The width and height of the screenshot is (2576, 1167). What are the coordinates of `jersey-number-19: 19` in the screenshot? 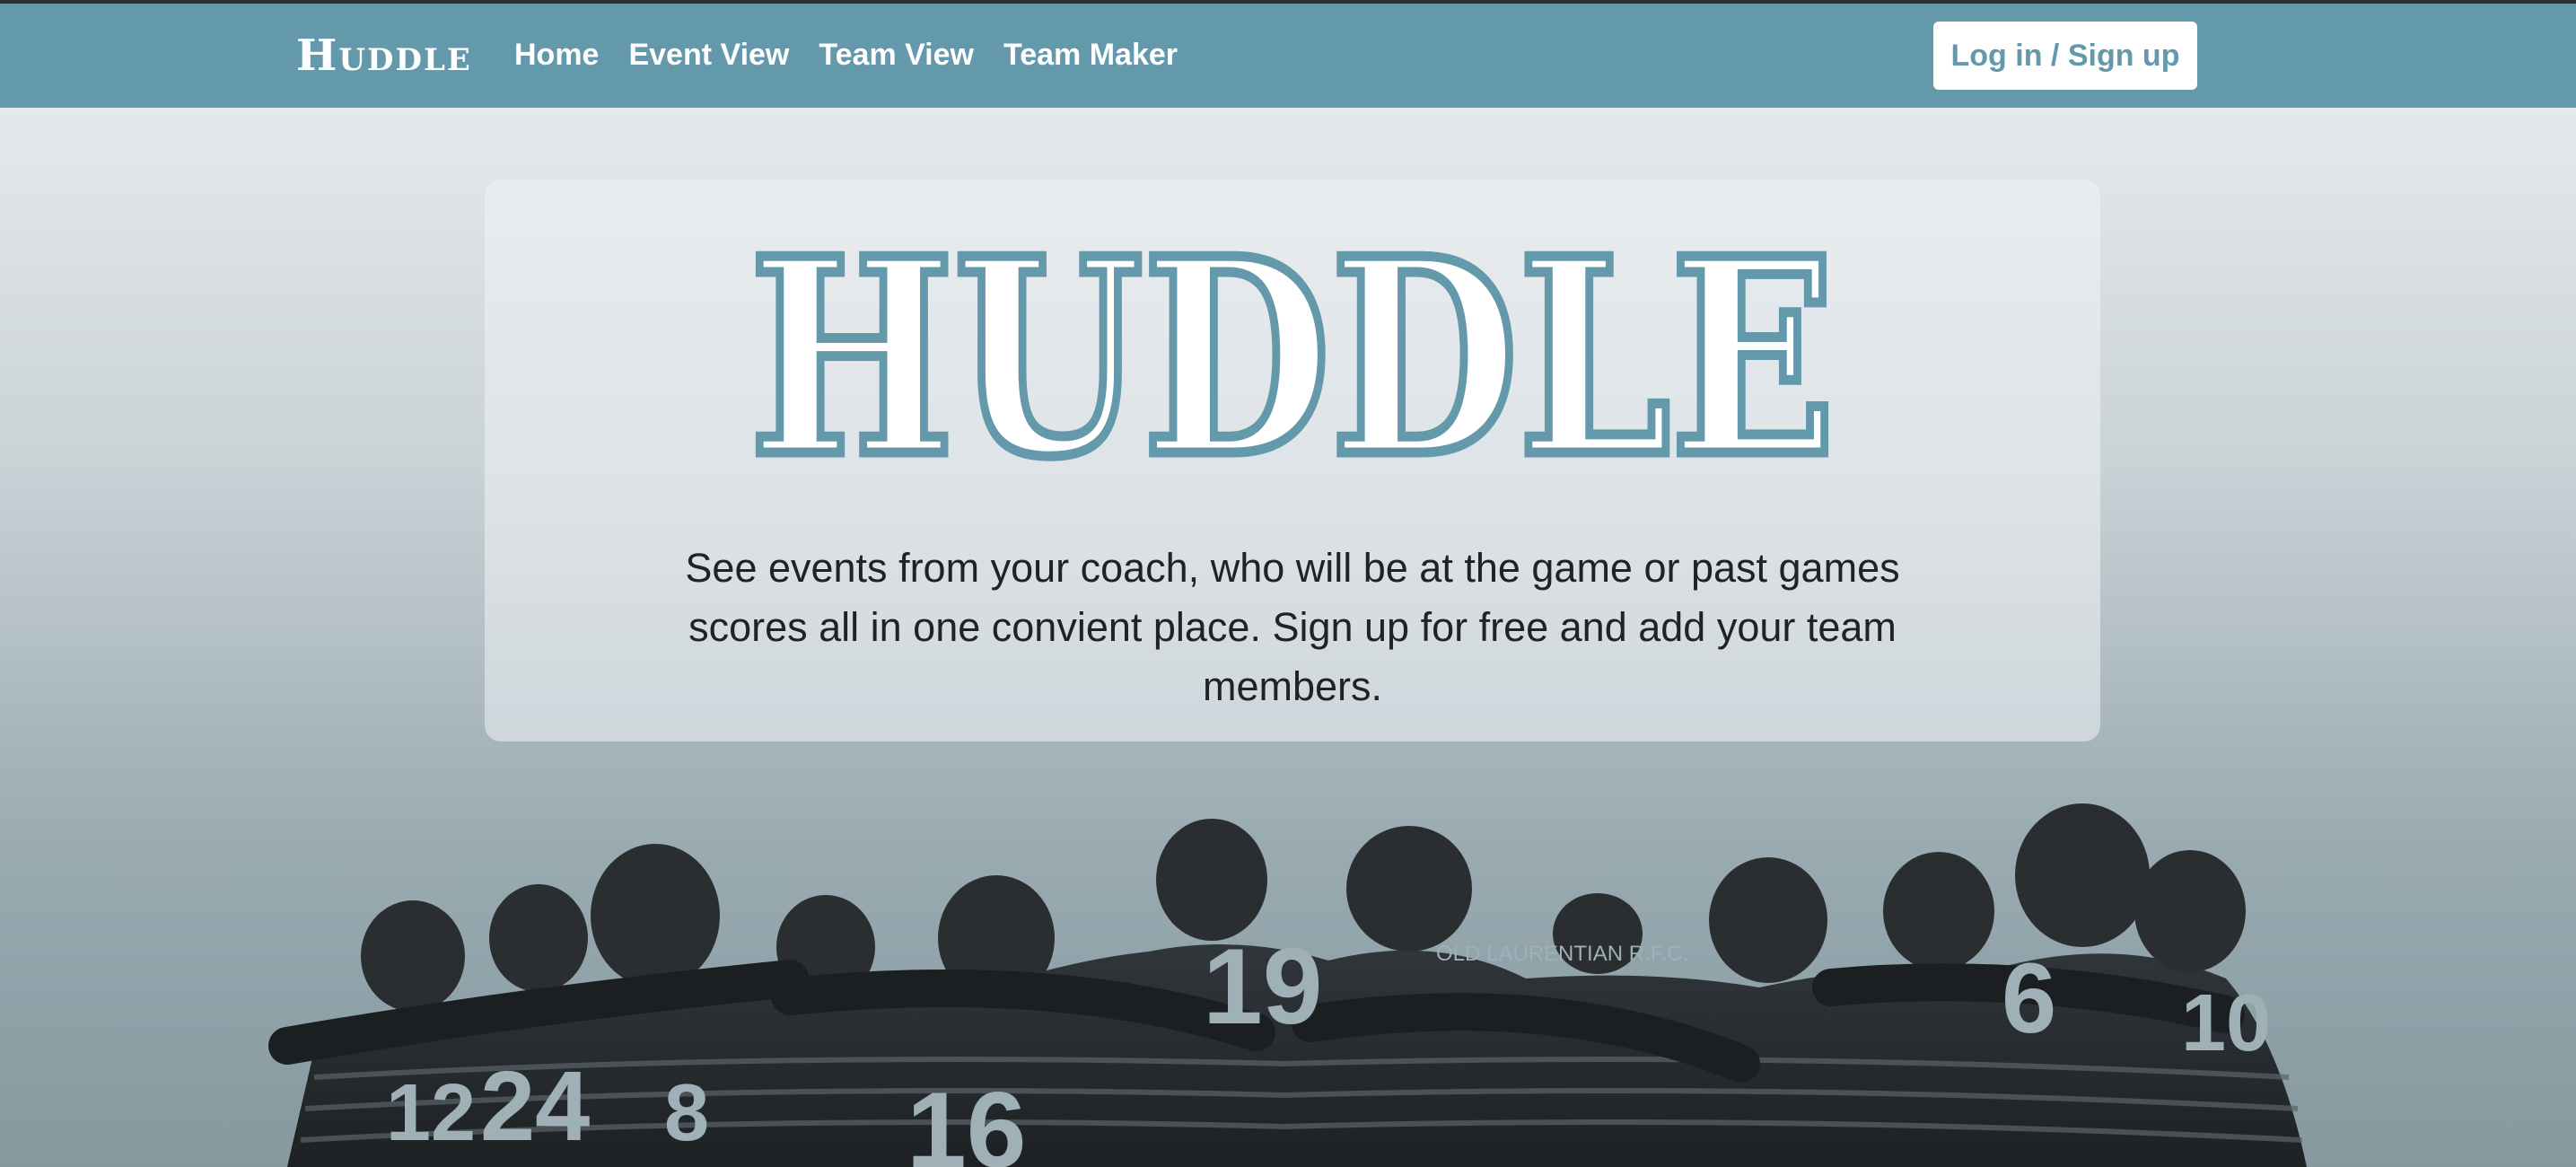 It's located at (1262, 986).